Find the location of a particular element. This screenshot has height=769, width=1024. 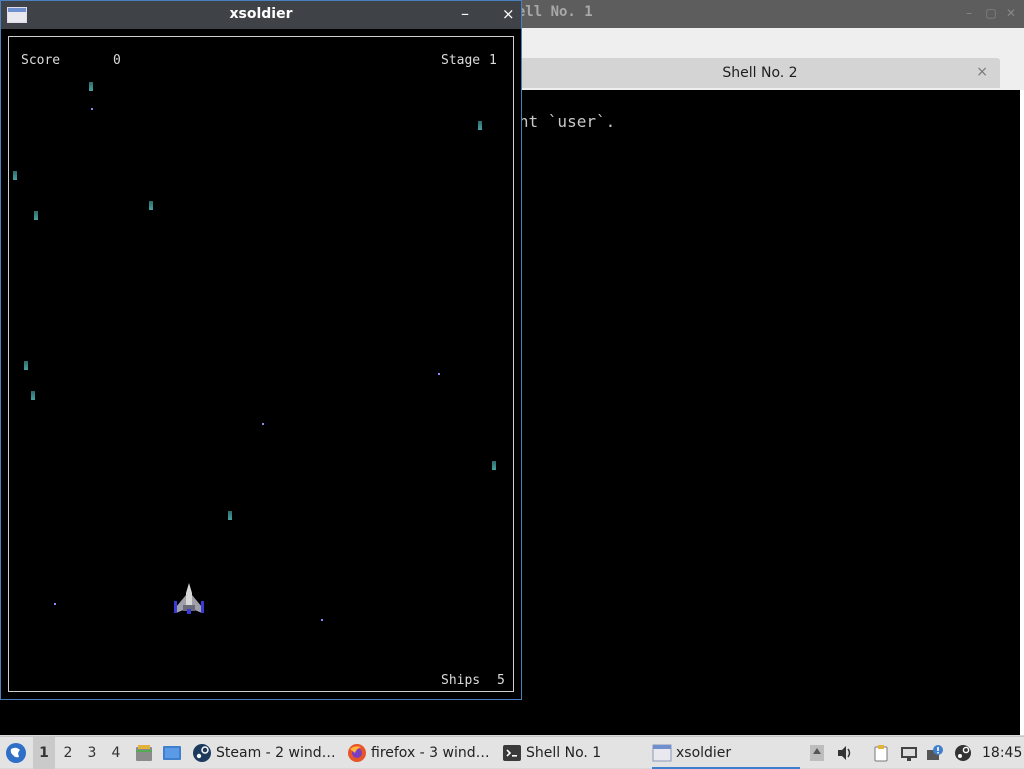

clock: 18:45 is located at coordinates (1002, 753).